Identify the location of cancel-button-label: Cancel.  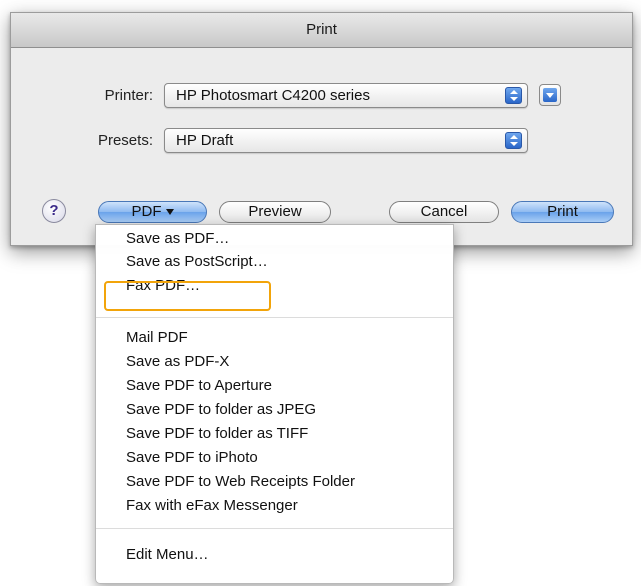
(444, 211).